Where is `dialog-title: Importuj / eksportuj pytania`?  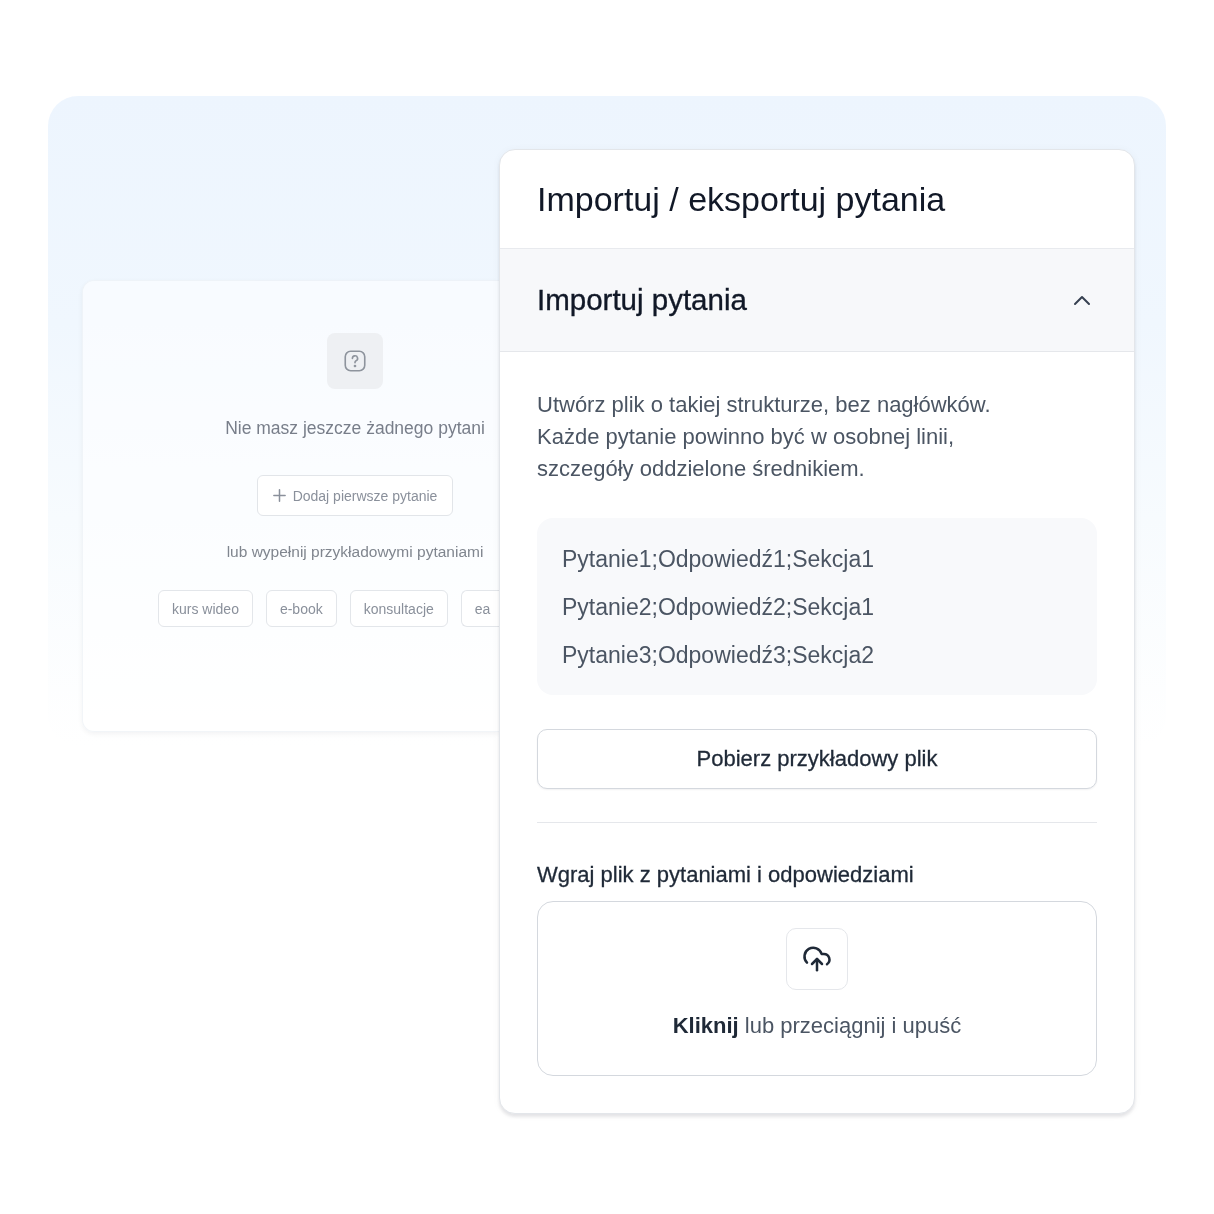
dialog-title: Importuj / eksportuj pytania is located at coordinates (741, 199).